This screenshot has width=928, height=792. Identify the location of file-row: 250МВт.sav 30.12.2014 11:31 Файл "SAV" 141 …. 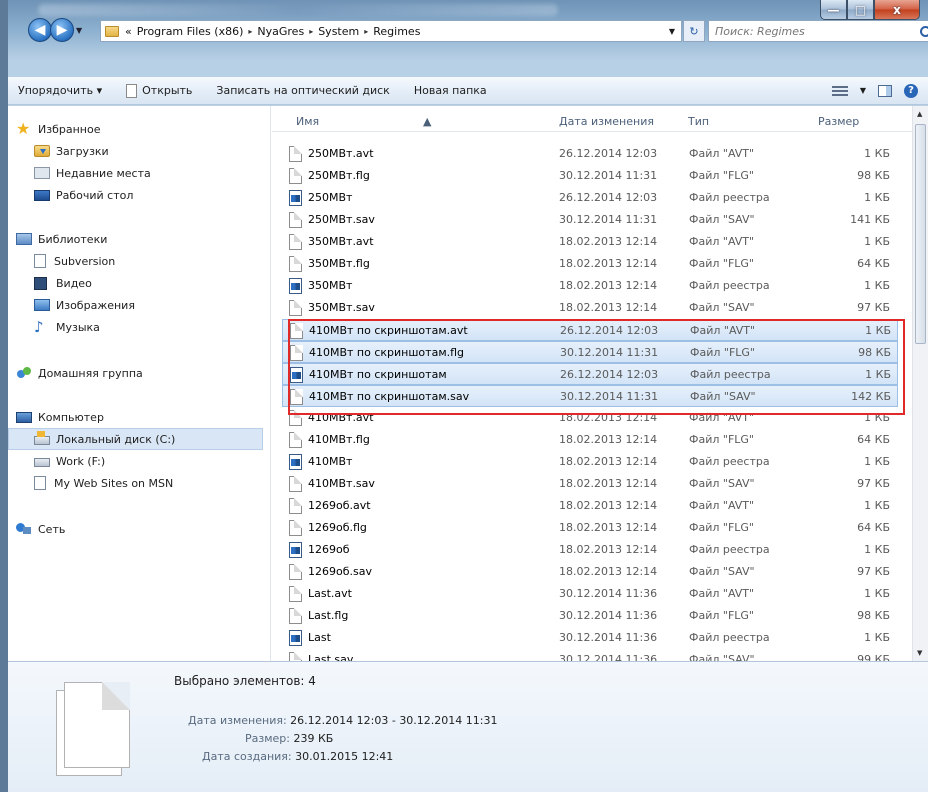
(590, 220).